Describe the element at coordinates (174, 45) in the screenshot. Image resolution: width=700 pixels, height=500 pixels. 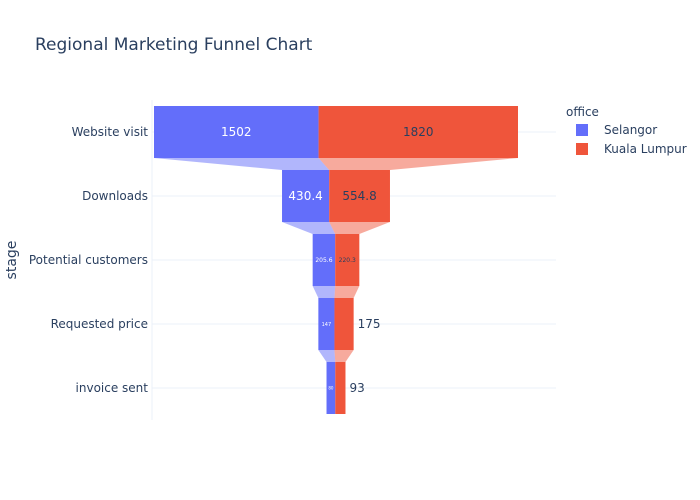
I see `chart-title: Regional Marketing Funnel Chart` at that location.